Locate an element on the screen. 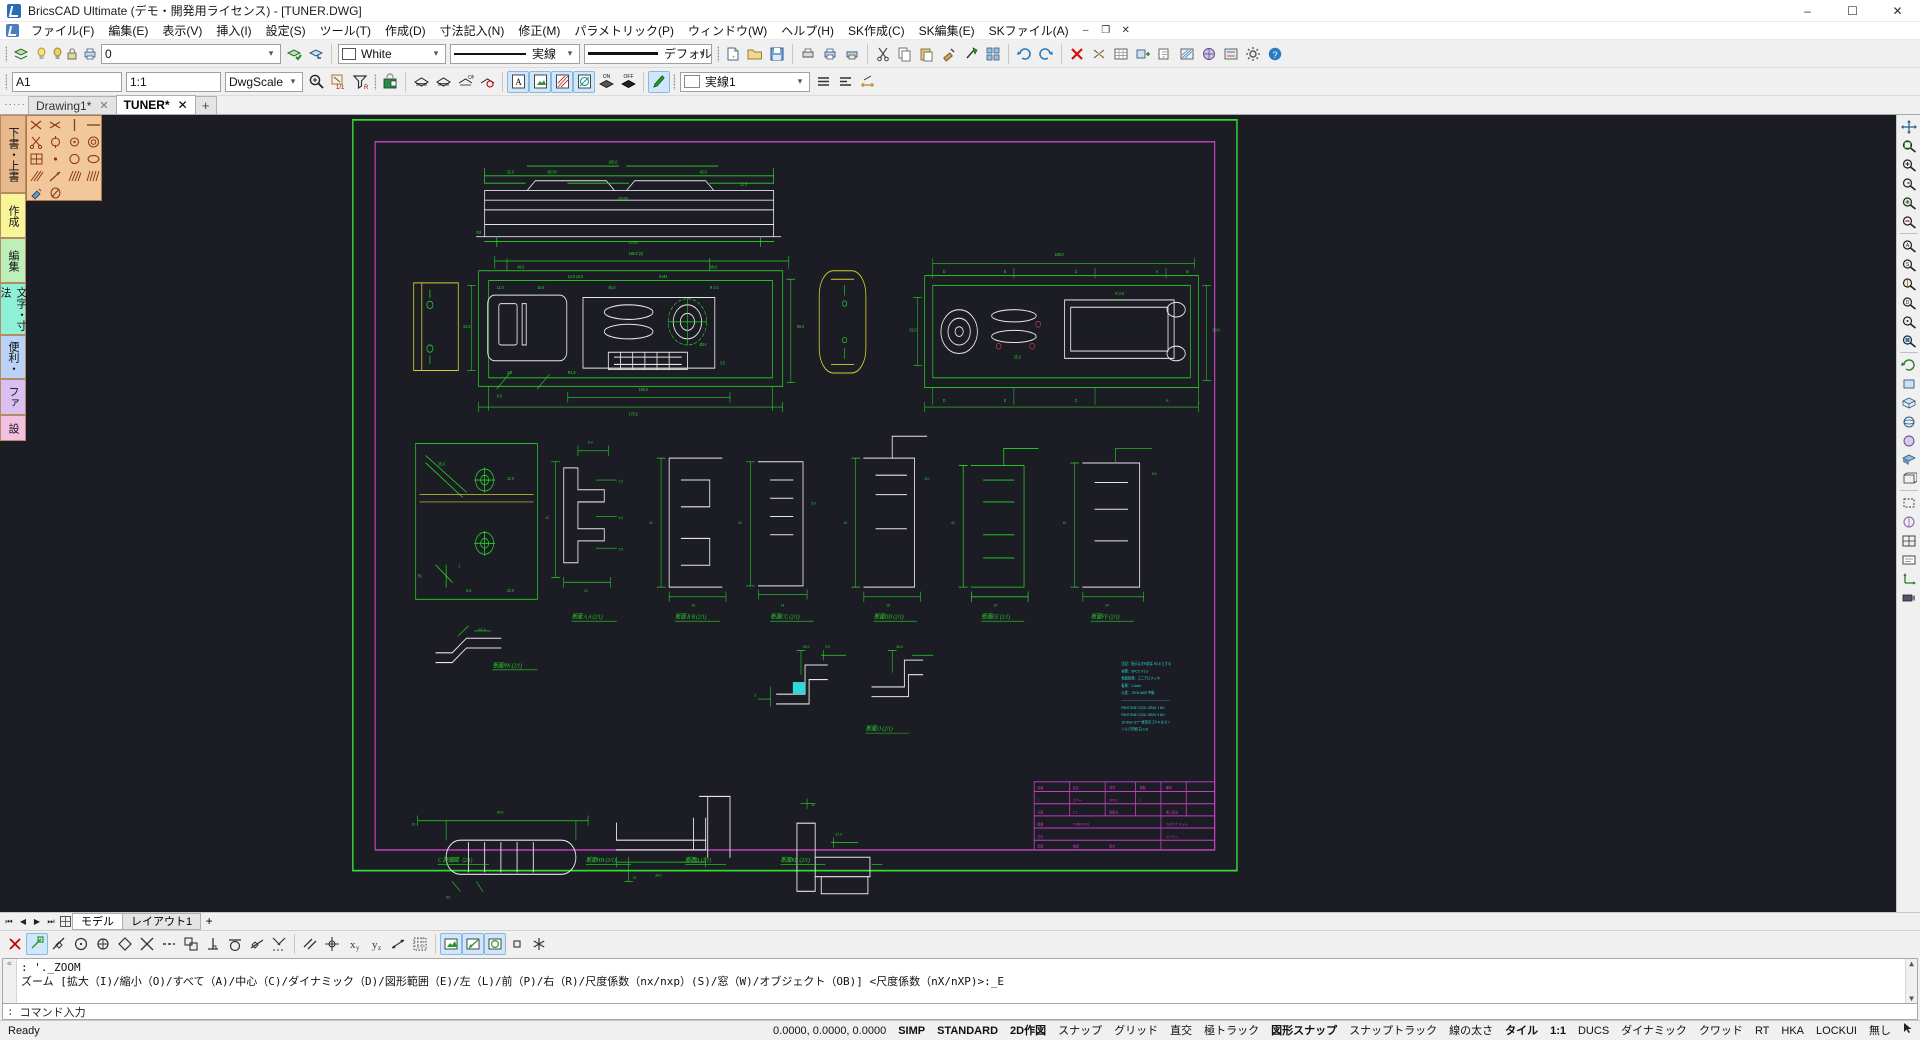 The width and height of the screenshot is (1920, 1040). paste-icon is located at coordinates (927, 54).